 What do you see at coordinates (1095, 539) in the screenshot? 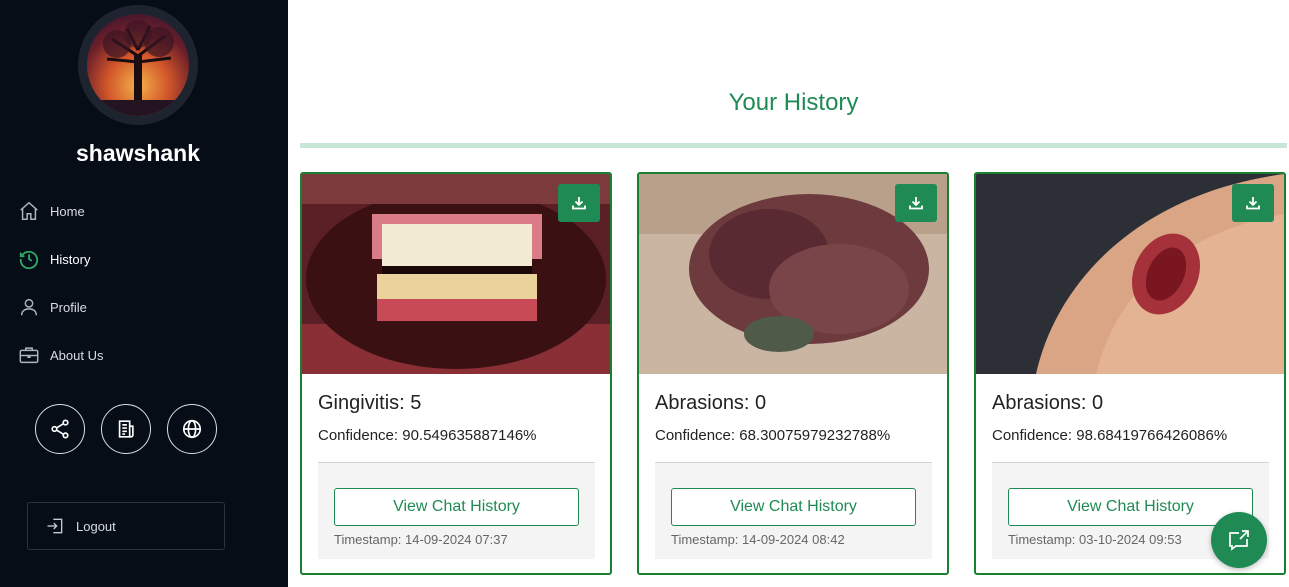
I see `card-timestamp: Timestamp: 03-10-2024 09:53` at bounding box center [1095, 539].